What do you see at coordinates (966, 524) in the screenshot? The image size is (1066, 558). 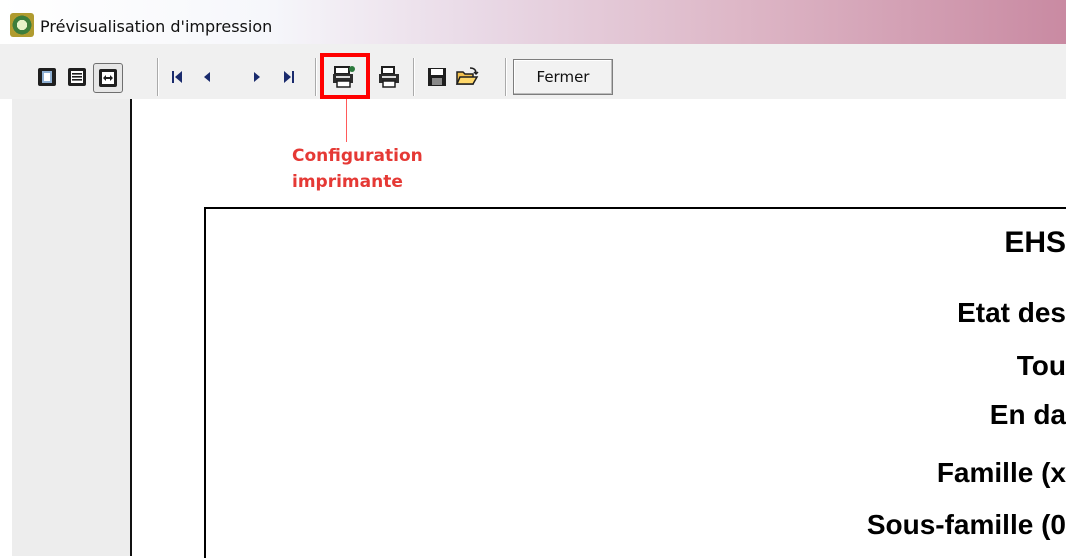 I see `report-line-sous-famille: Sous-famille (0` at bounding box center [966, 524].